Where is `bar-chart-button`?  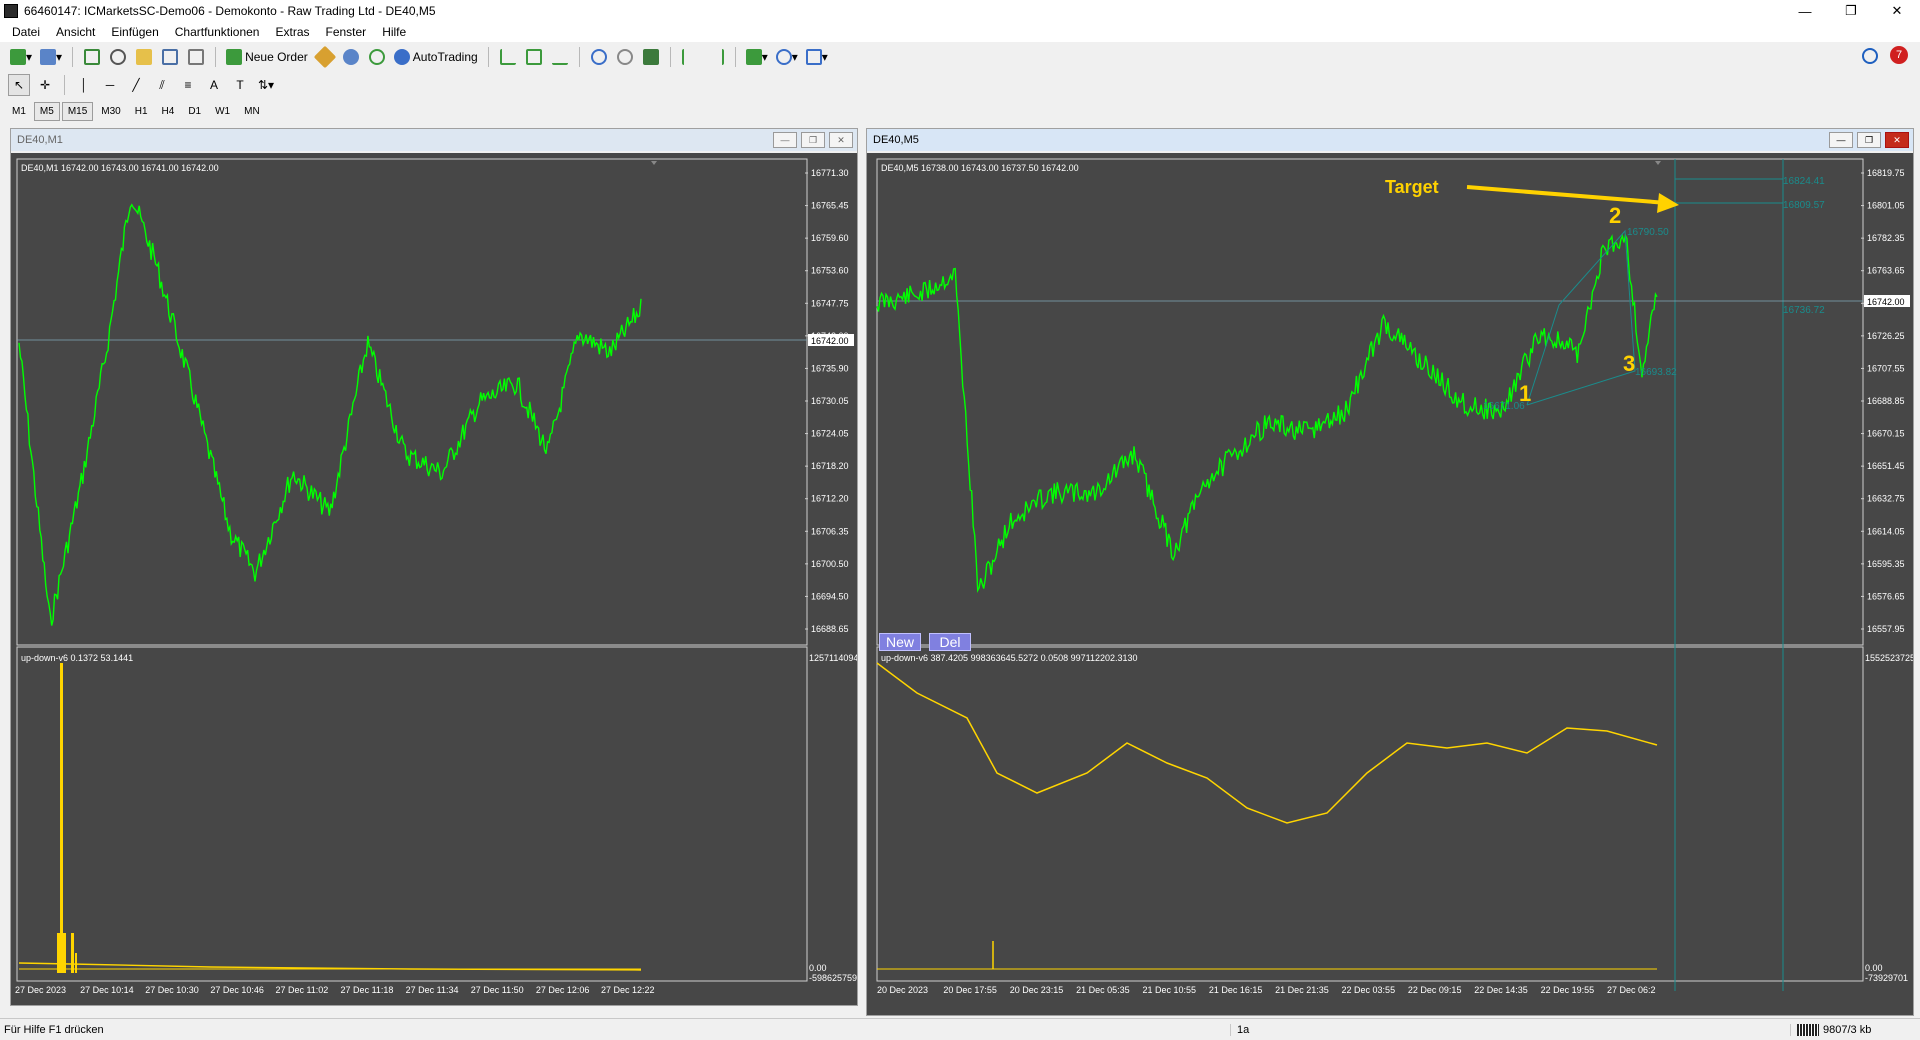 bar-chart-button is located at coordinates (508, 57).